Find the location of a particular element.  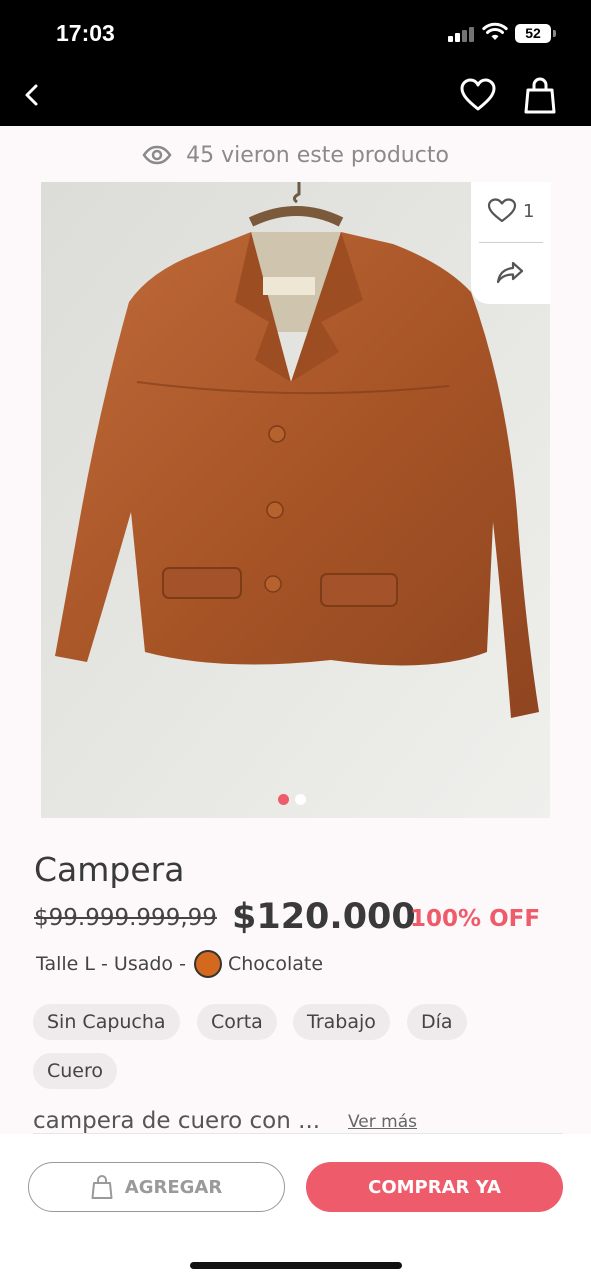

home-indicator is located at coordinates (296, 1265).